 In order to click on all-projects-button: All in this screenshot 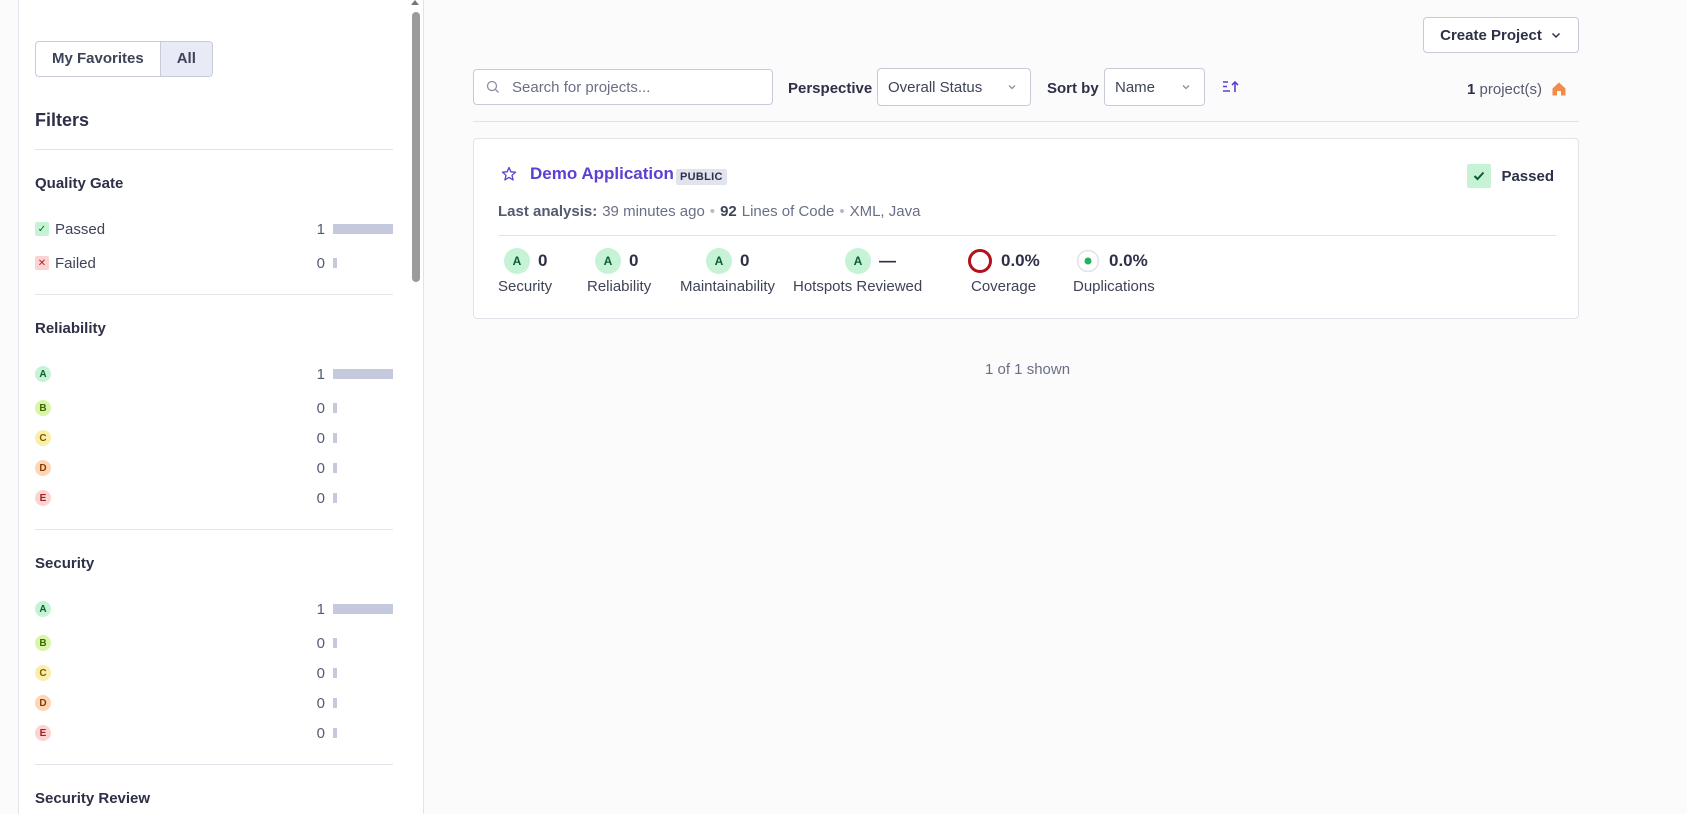, I will do `click(185, 59)`.